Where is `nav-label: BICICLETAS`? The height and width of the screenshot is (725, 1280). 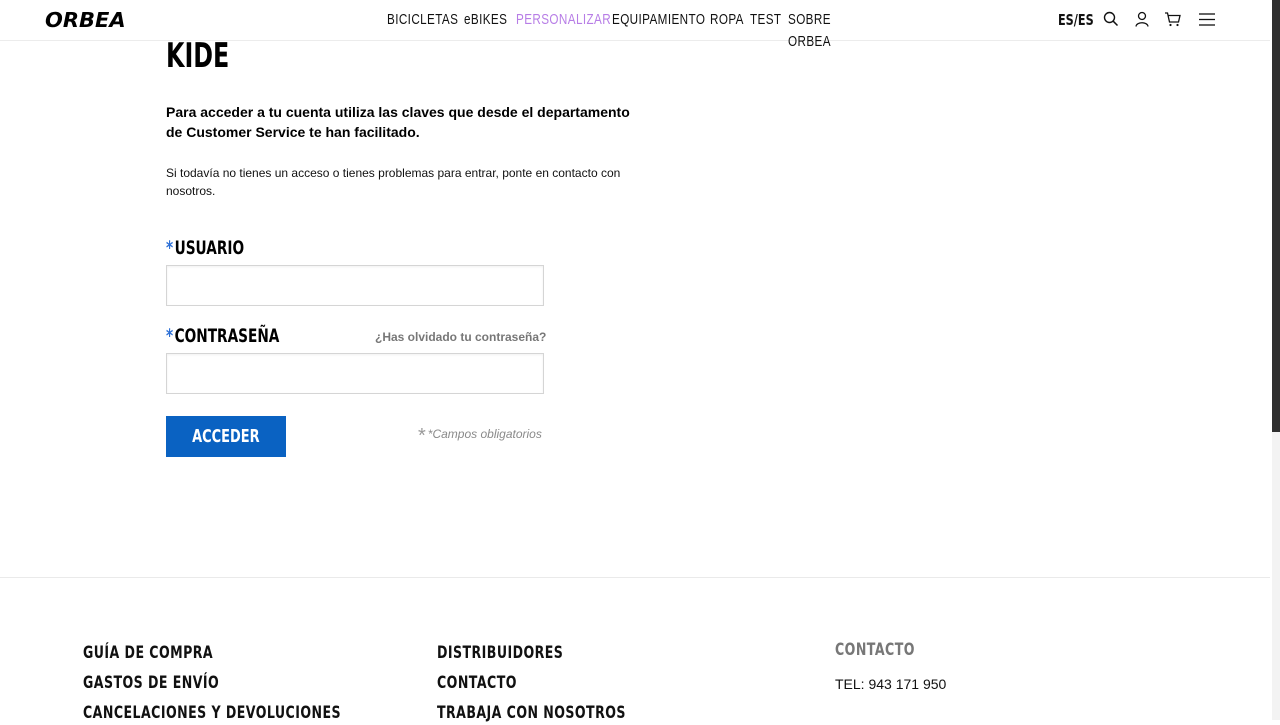 nav-label: BICICLETAS is located at coordinates (423, 19).